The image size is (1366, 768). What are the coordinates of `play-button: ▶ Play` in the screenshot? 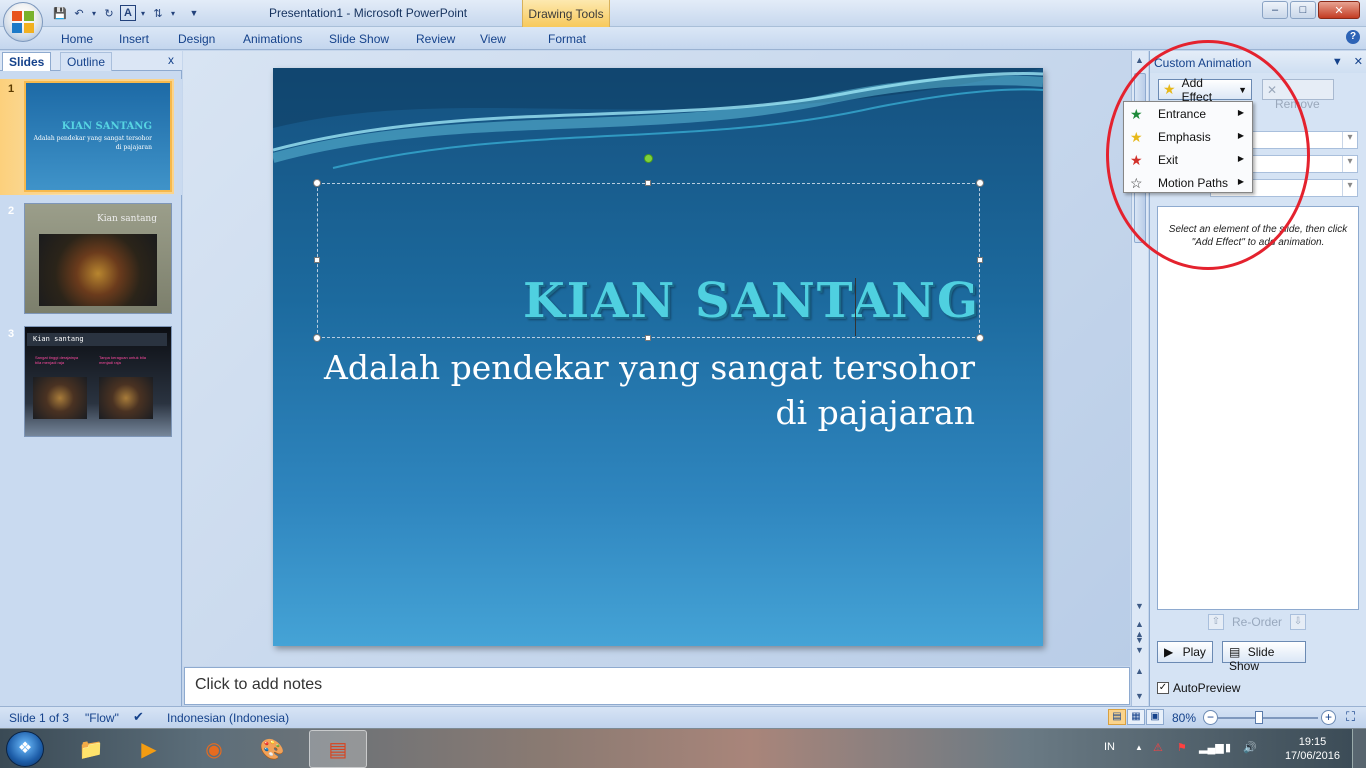 It's located at (1185, 652).